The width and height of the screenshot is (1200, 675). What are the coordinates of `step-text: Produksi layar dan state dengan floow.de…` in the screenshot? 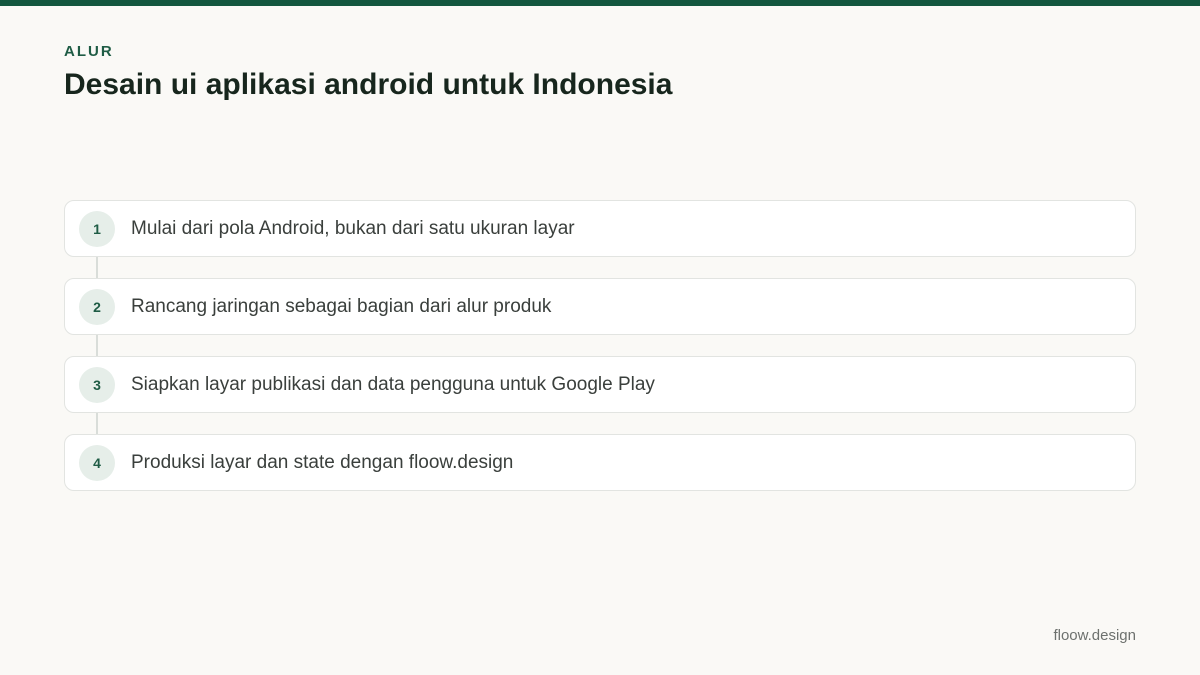 It's located at (322, 462).